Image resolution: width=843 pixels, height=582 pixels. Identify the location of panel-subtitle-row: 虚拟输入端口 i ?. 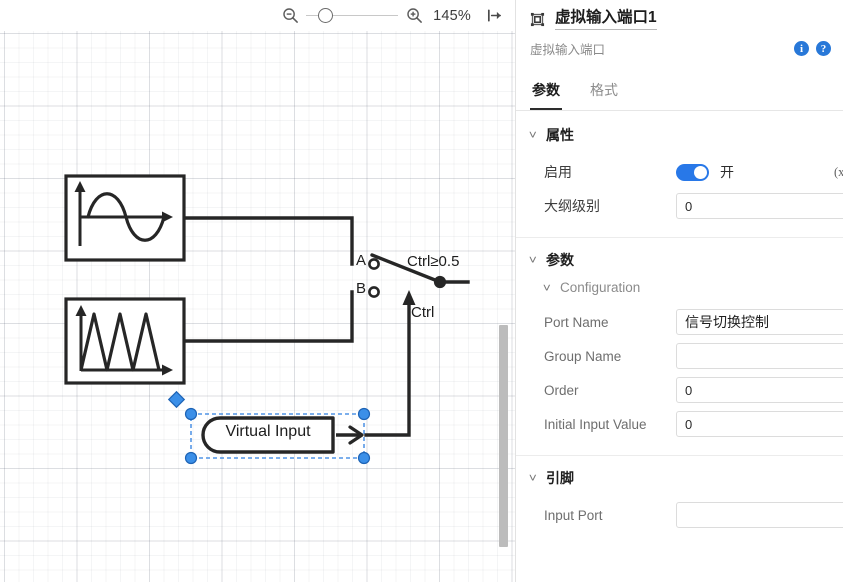
(679, 44).